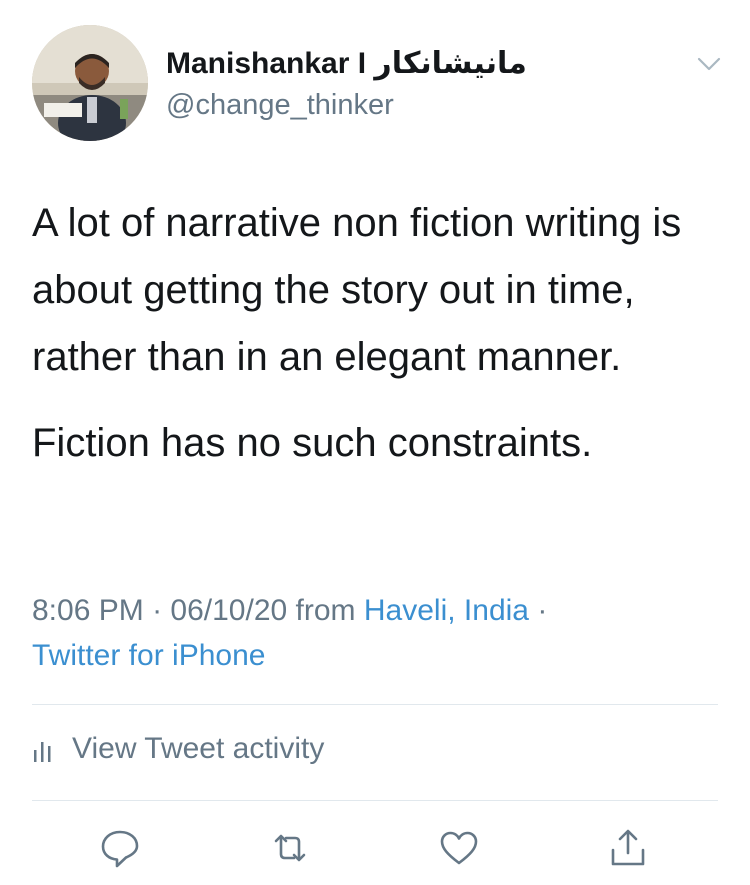  Describe the element at coordinates (229, 610) in the screenshot. I see `tweet-date: 06/10/20` at that location.